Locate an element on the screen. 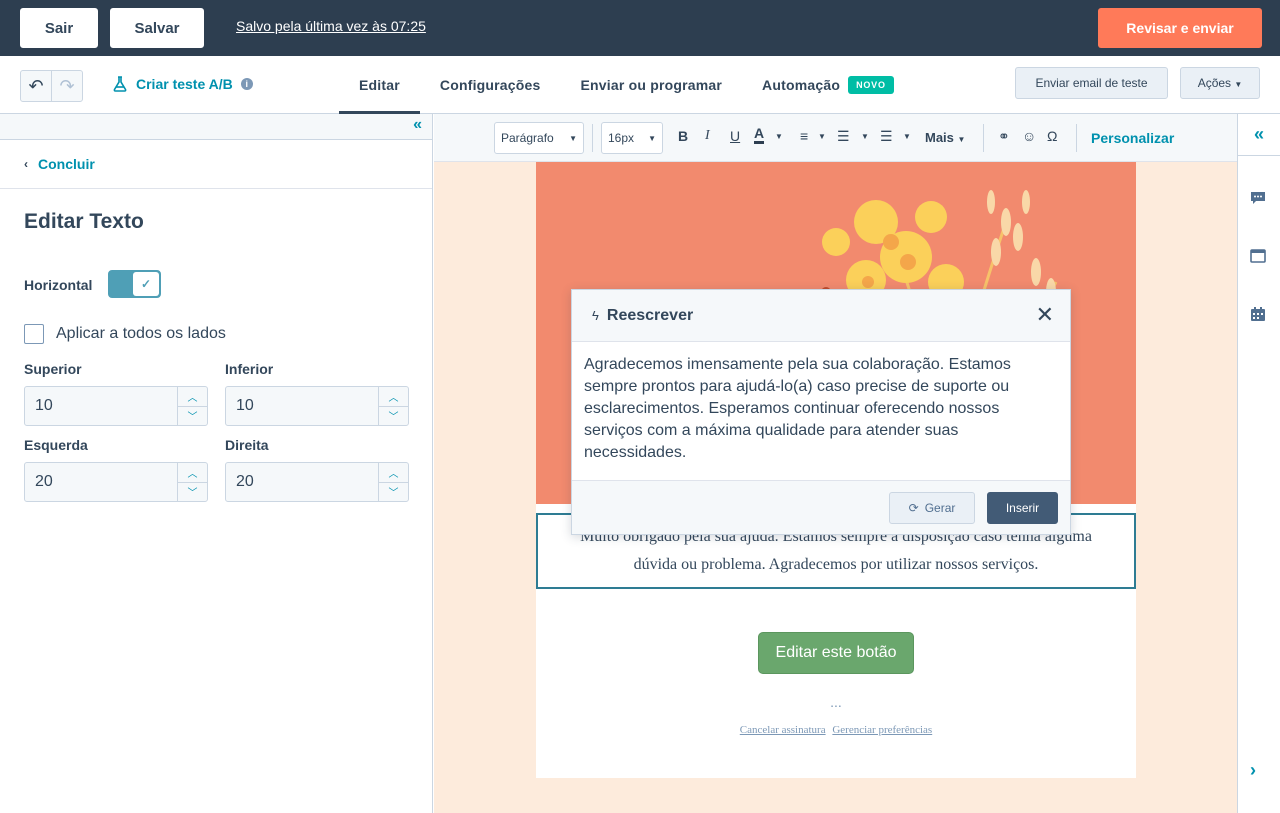  horizontal-label: Horizontal is located at coordinates (58, 285).